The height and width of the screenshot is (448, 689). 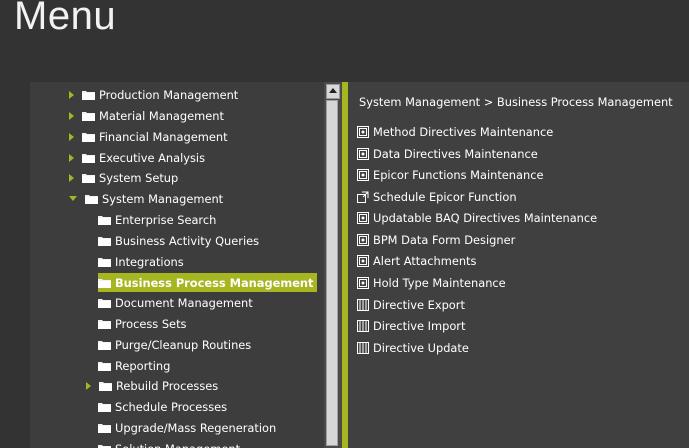 What do you see at coordinates (455, 154) in the screenshot?
I see `menu-item-label: Data Directives Maintenance` at bounding box center [455, 154].